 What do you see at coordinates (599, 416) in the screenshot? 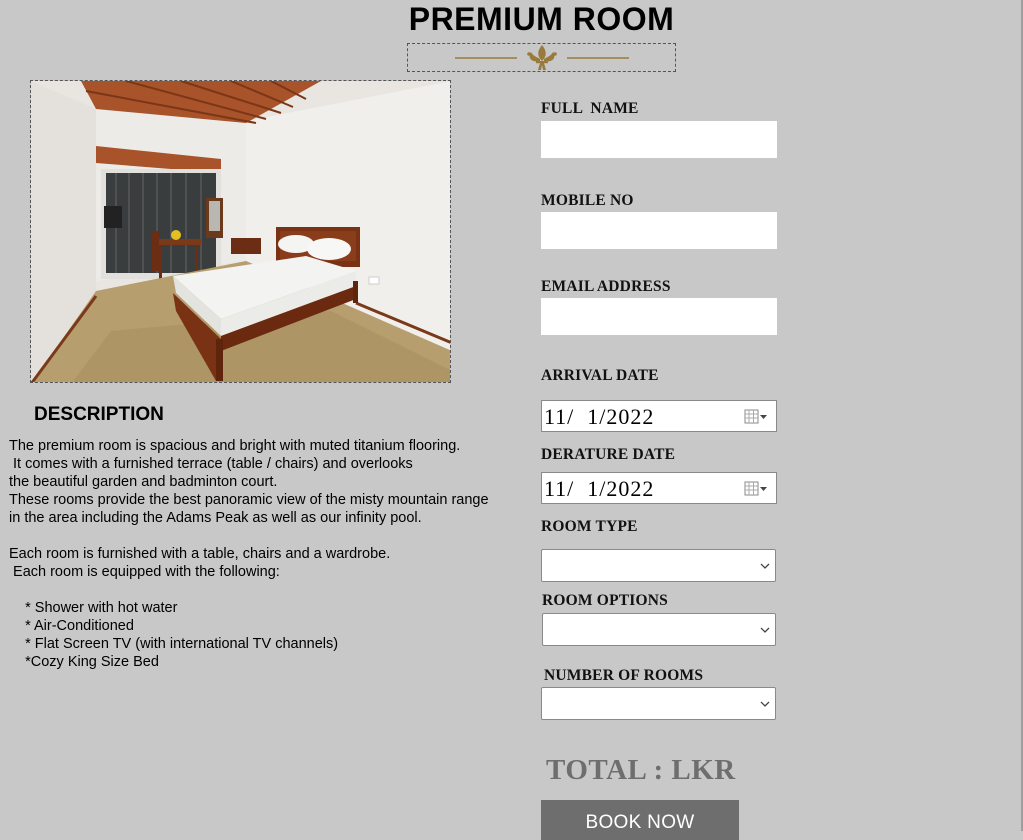
I see `arrival-date-value: 11/ 1/2022` at bounding box center [599, 416].